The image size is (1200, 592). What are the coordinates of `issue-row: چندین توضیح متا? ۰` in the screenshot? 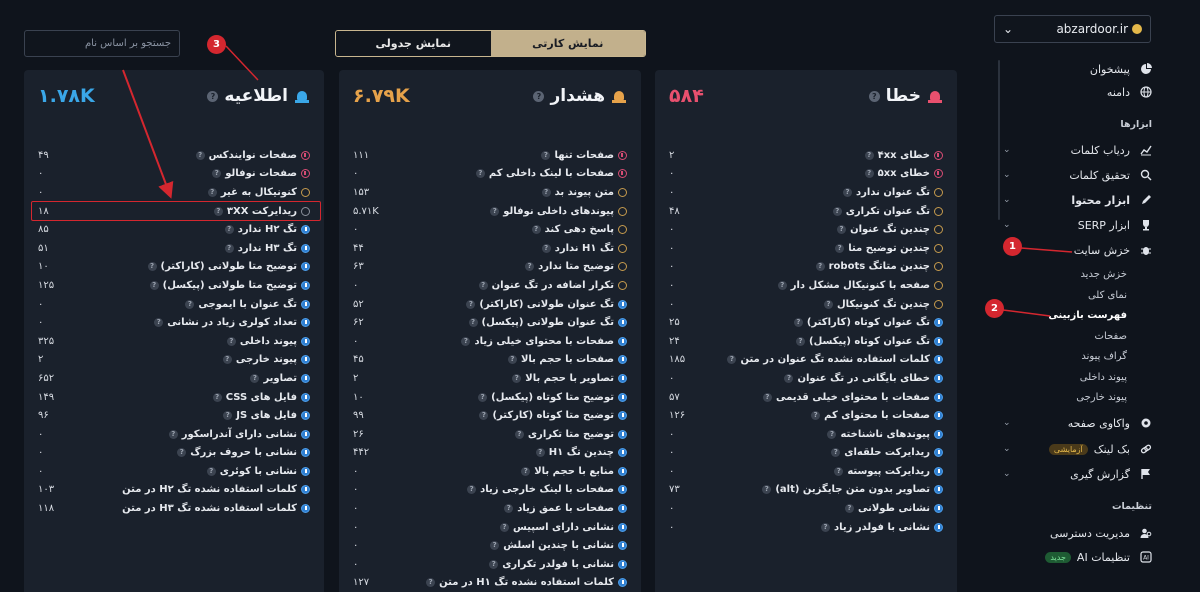 It's located at (806, 248).